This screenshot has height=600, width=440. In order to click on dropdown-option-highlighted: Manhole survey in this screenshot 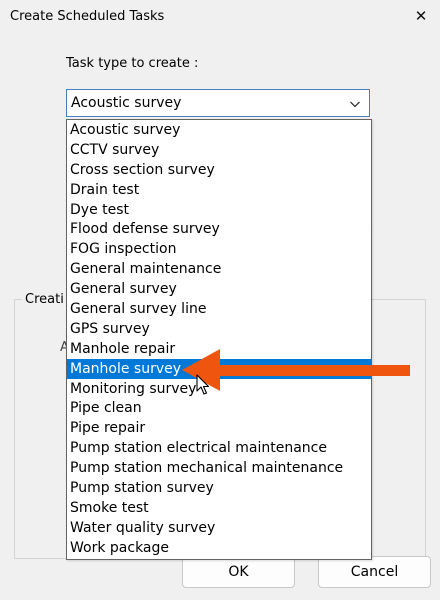, I will do `click(219, 368)`.